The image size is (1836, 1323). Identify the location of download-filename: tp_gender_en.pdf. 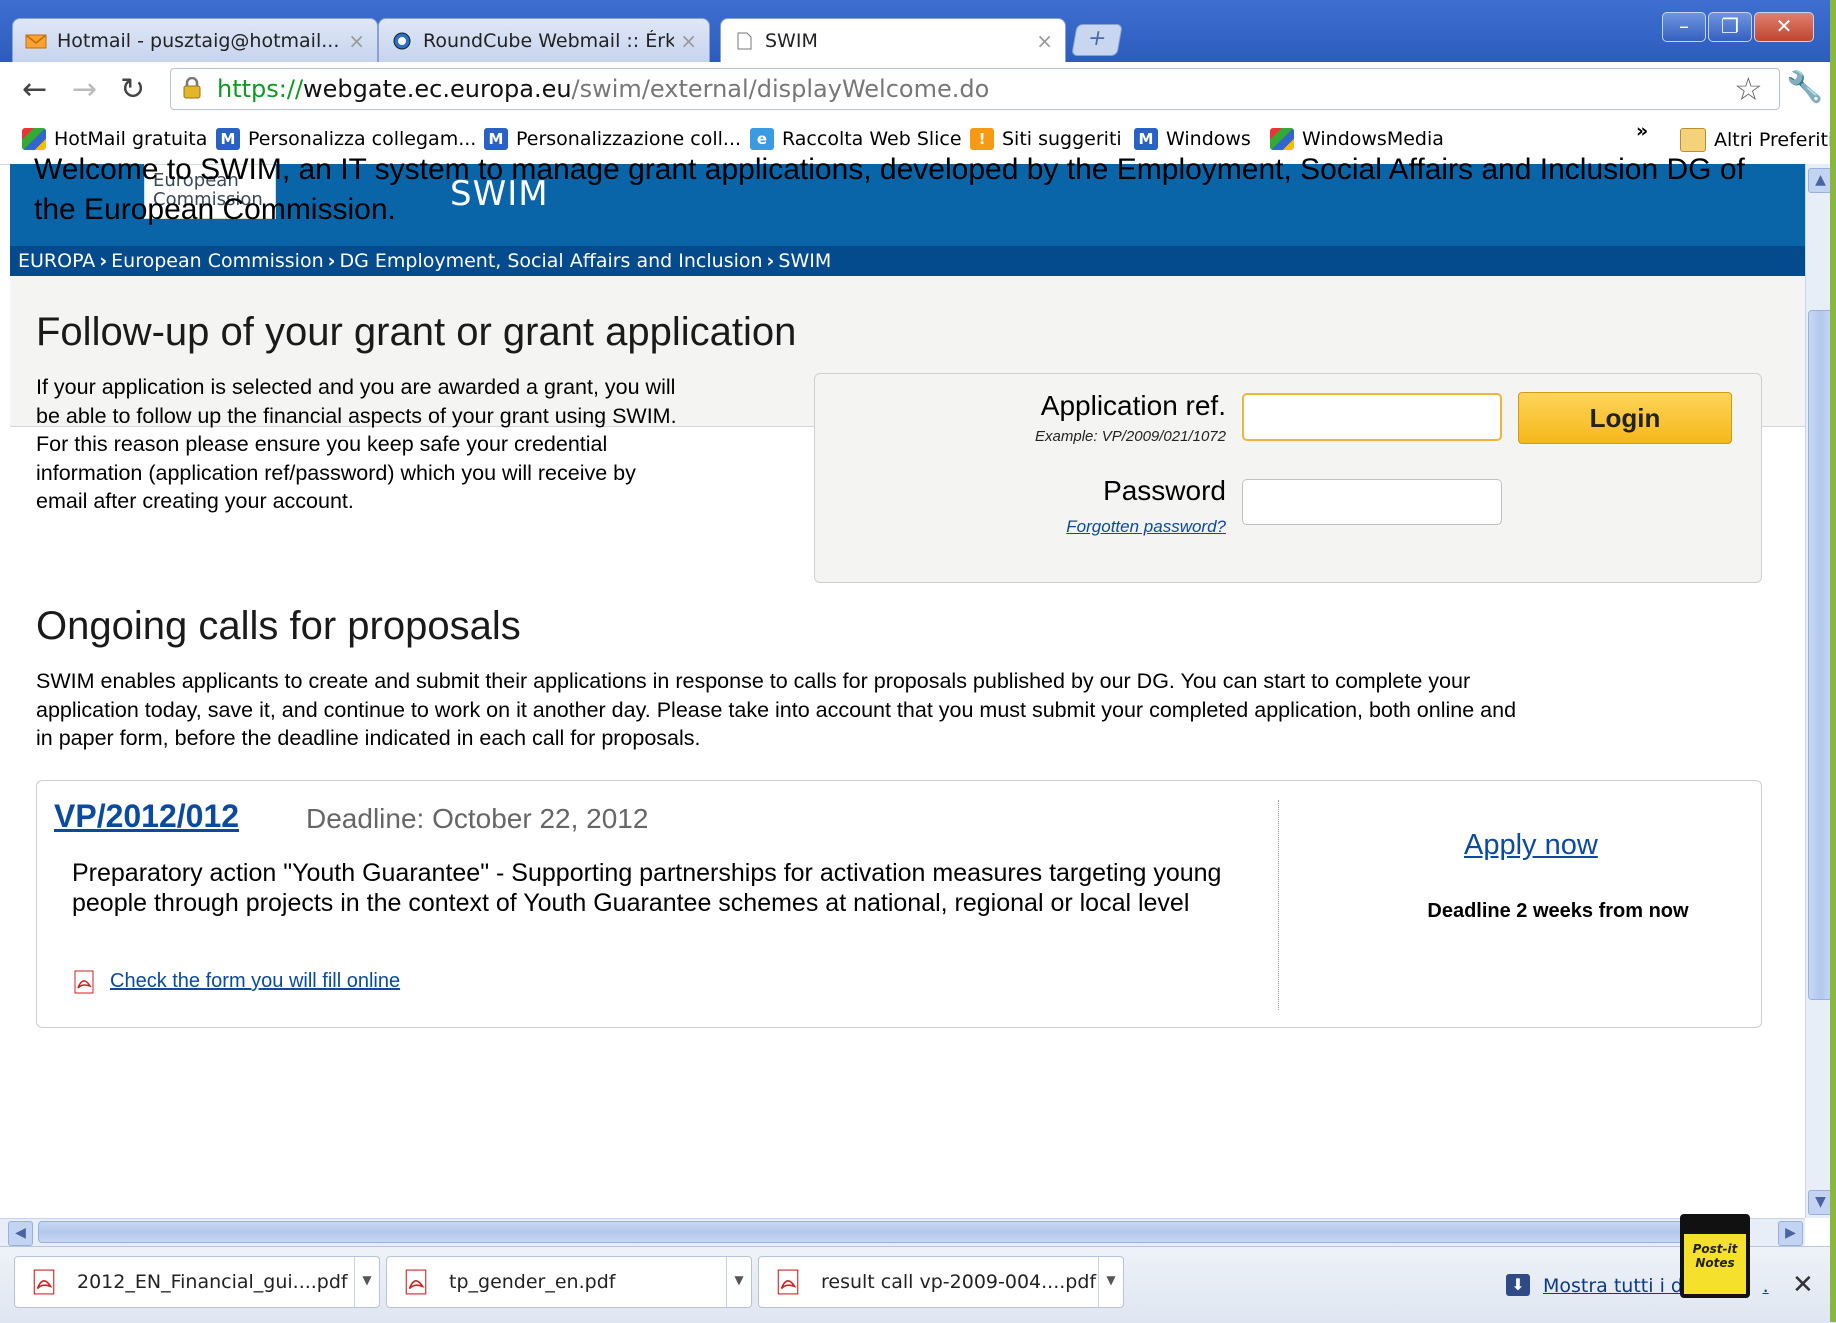
(532, 1282).